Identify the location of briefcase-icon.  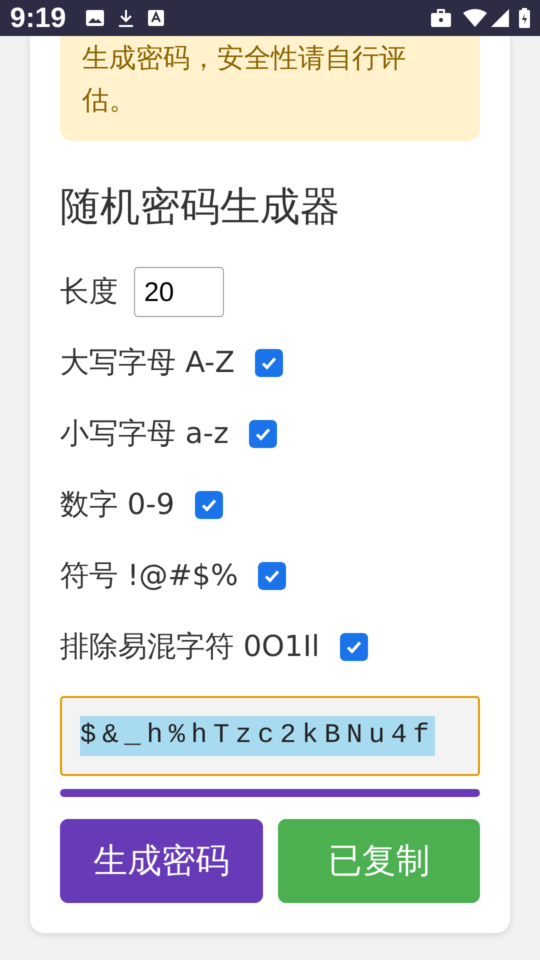
(441, 18).